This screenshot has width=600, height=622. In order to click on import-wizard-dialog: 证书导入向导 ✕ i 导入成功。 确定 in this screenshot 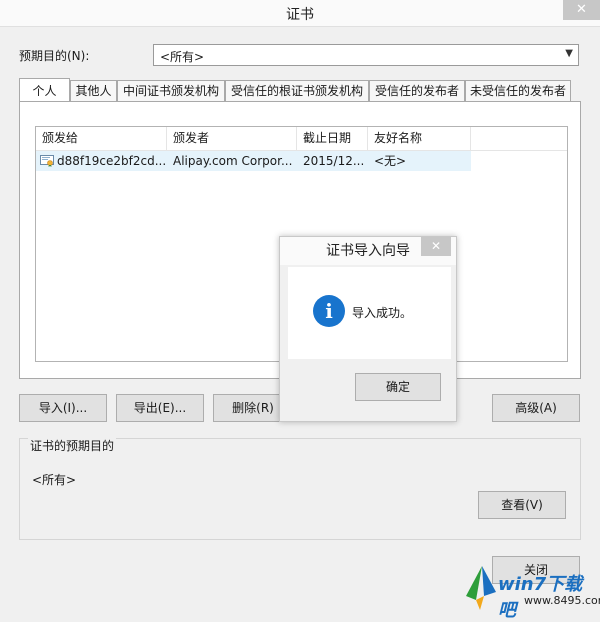, I will do `click(368, 329)`.